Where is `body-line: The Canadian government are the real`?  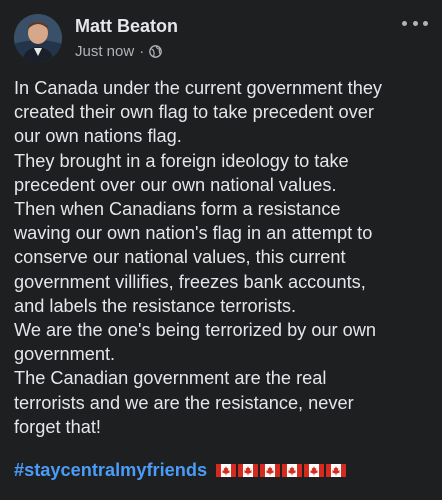 body-line: The Canadian government are the real is located at coordinates (170, 378).